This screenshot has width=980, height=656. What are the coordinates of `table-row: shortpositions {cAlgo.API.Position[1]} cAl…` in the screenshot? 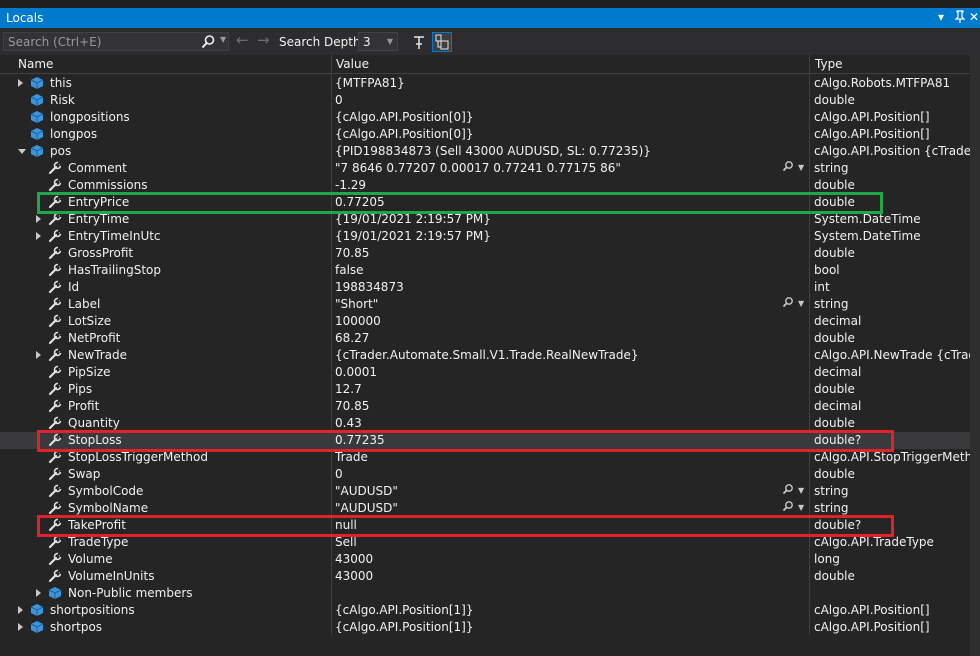 It's located at (485, 610).